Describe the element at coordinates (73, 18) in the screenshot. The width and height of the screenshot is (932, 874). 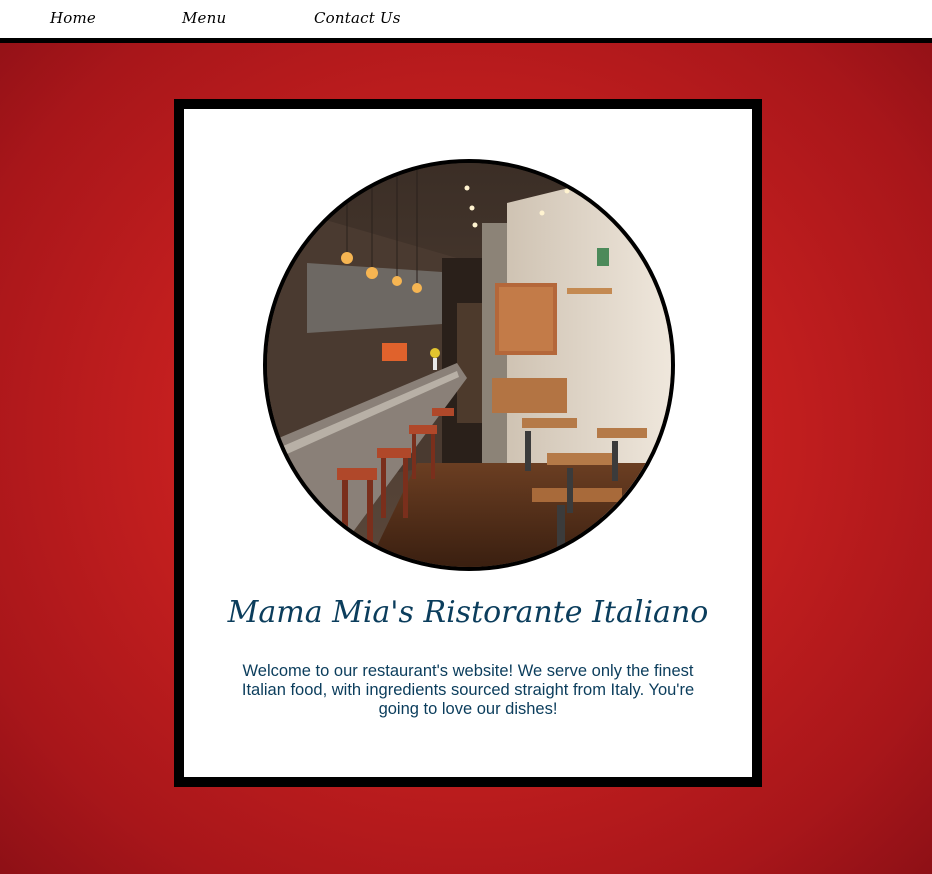
I see `nav-home-link: Home` at that location.